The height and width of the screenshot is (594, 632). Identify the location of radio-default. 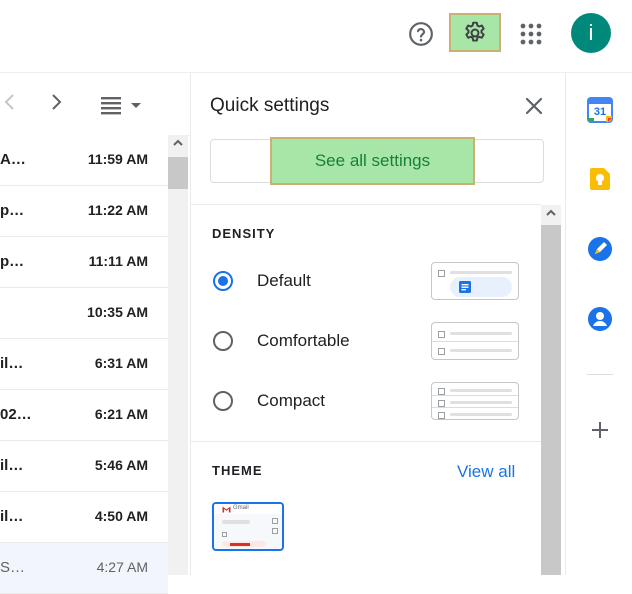
(223, 281).